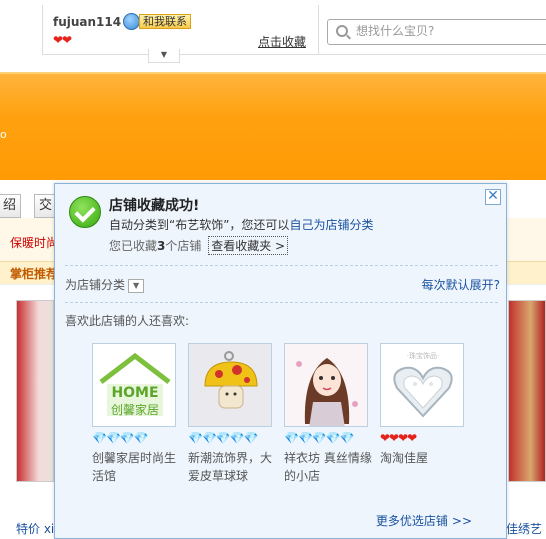 The height and width of the screenshot is (539, 546). What do you see at coordinates (133, 246) in the screenshot?
I see `count-prefix: 您已收藏` at bounding box center [133, 246].